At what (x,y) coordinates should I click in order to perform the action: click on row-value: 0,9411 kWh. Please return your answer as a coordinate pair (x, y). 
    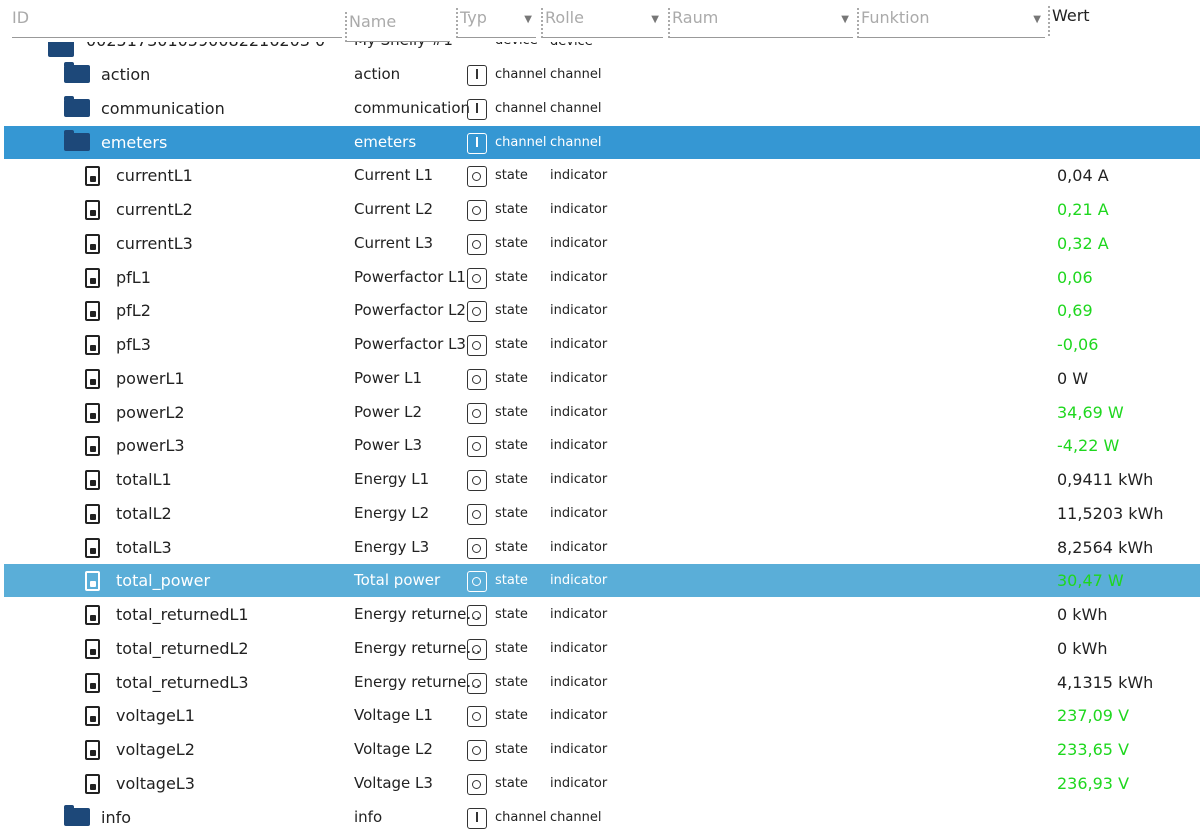
    Looking at the image, I should click on (1105, 479).